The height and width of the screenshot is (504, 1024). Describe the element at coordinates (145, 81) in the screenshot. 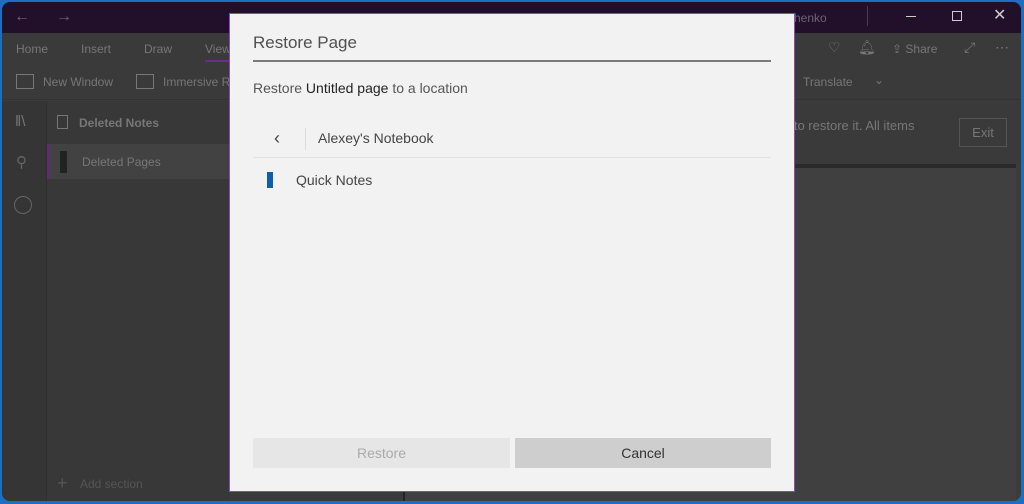

I see `immersive-reader-icon` at that location.